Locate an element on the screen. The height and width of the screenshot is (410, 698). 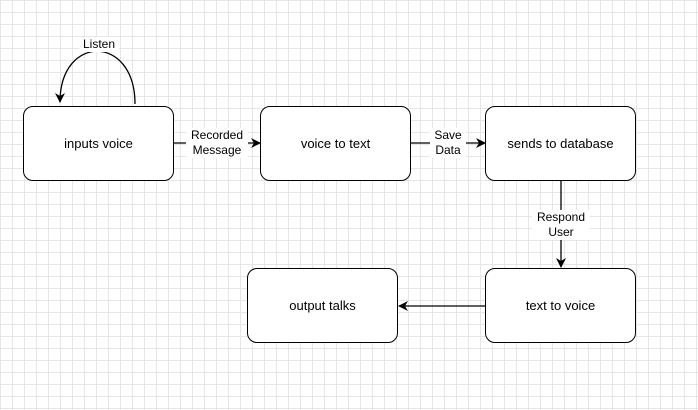
edge-label-listen: Listen is located at coordinates (99, 44).